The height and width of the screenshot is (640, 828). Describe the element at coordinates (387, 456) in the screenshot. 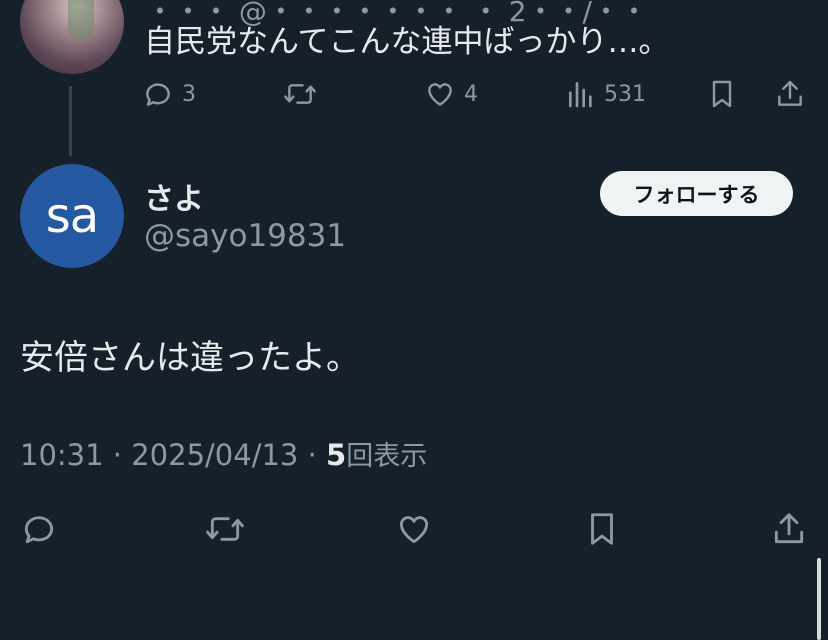

I see `views-label: 回表示` at that location.